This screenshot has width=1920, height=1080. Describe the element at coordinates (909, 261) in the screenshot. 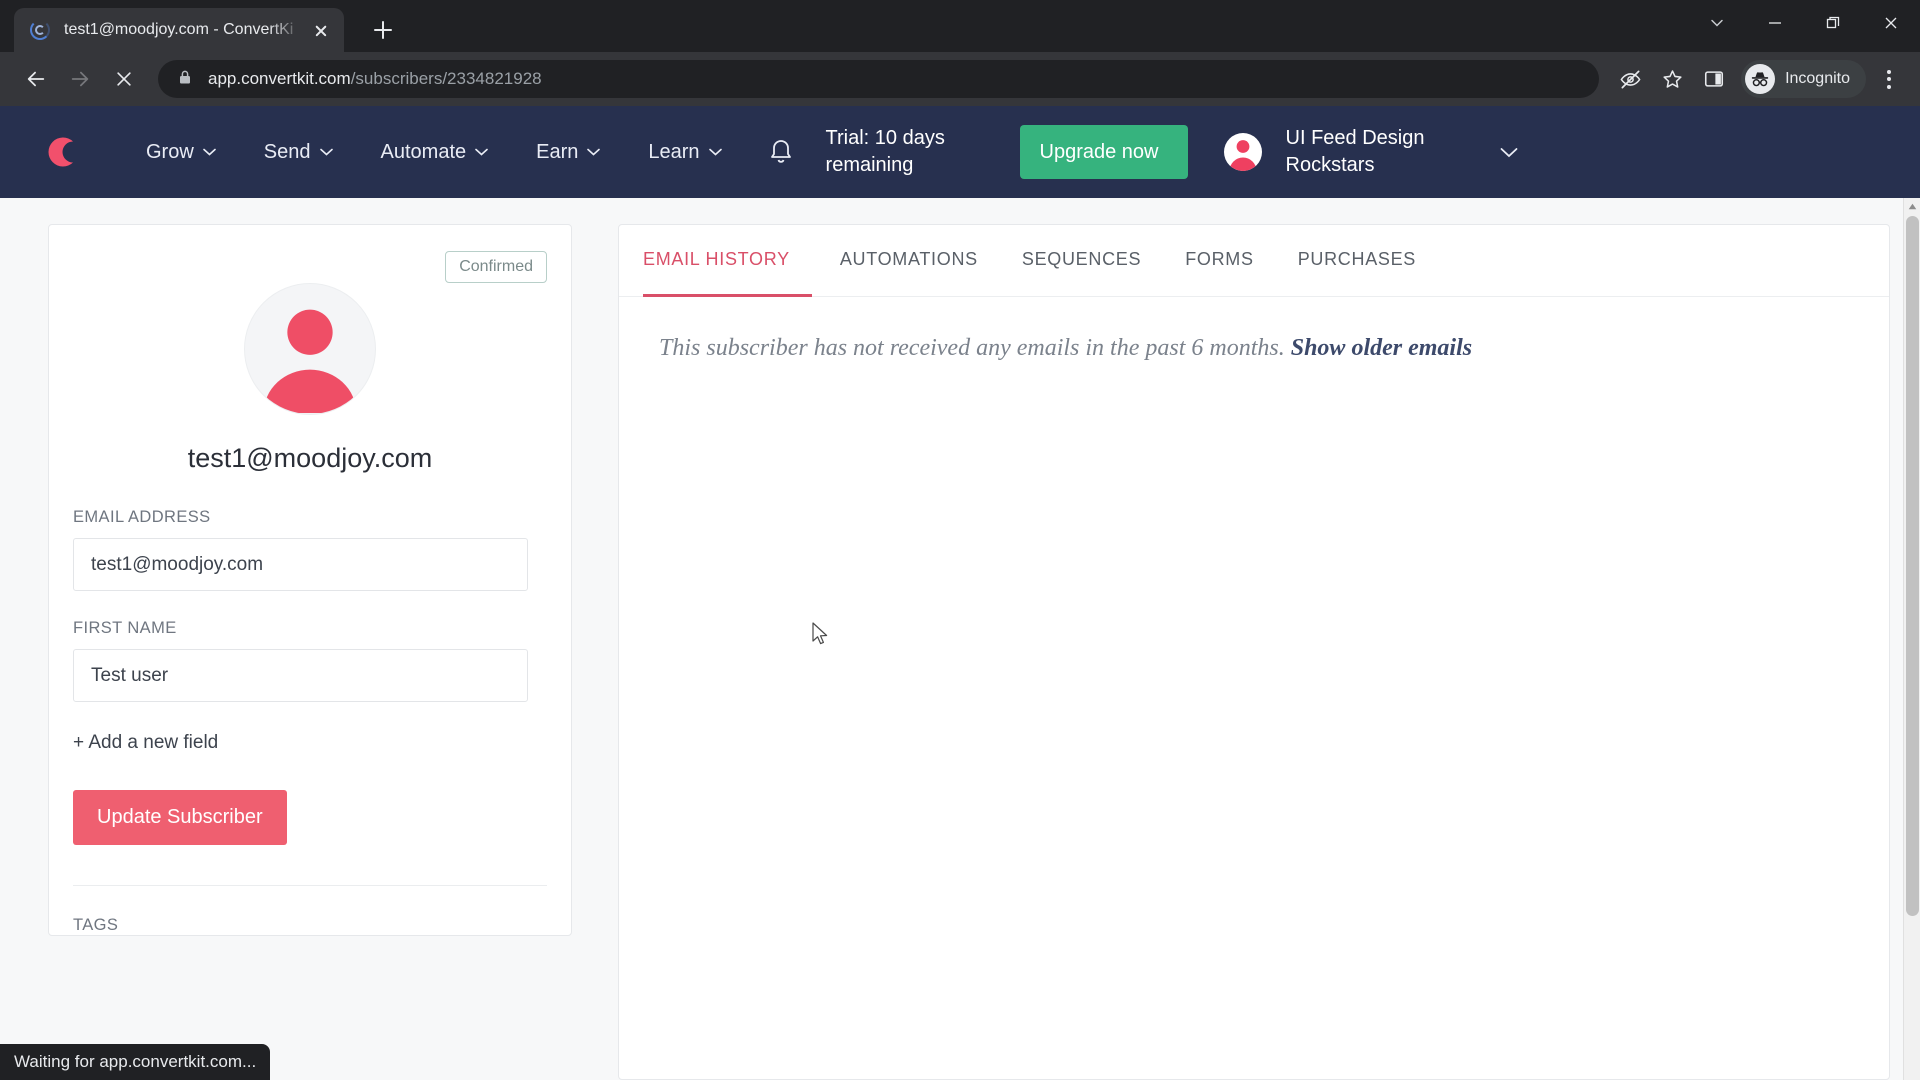

I see `tab-automations: AUTOMATIONS` at that location.